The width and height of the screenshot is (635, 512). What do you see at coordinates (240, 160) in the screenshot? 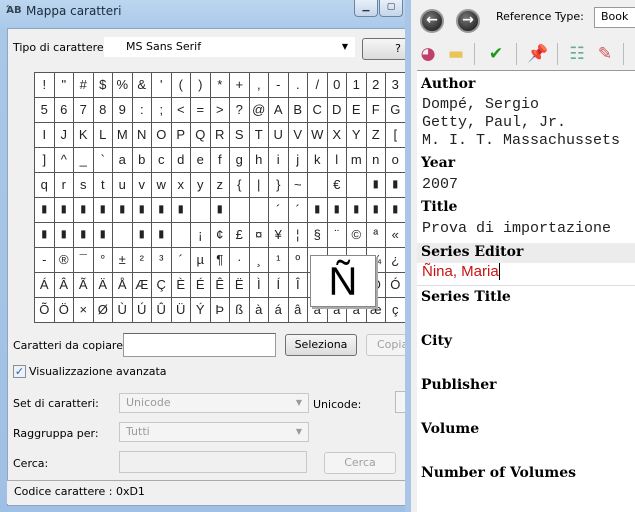
I see `character-cell: g` at bounding box center [240, 160].